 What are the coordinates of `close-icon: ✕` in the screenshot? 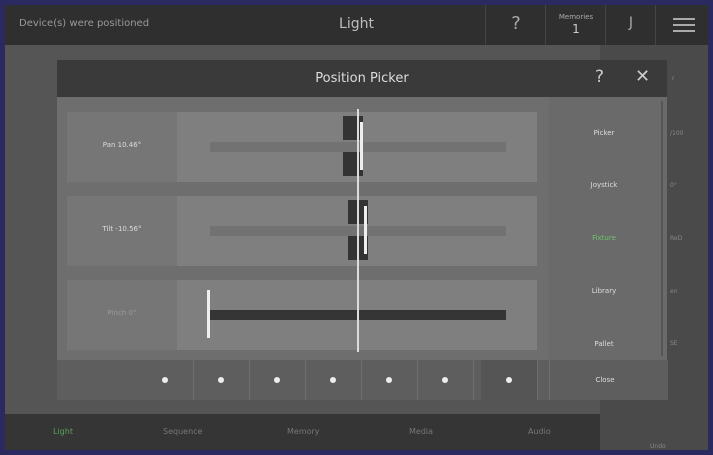 It's located at (642, 76).